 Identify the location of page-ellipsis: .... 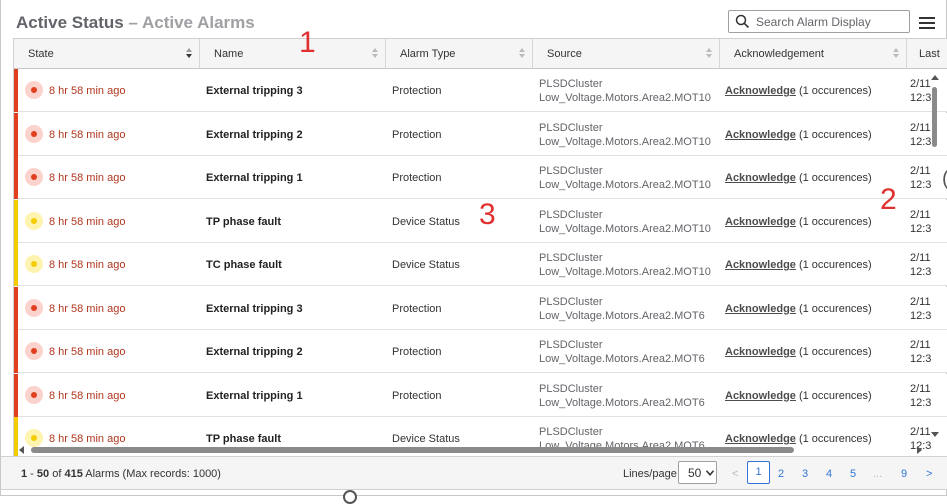
(878, 474).